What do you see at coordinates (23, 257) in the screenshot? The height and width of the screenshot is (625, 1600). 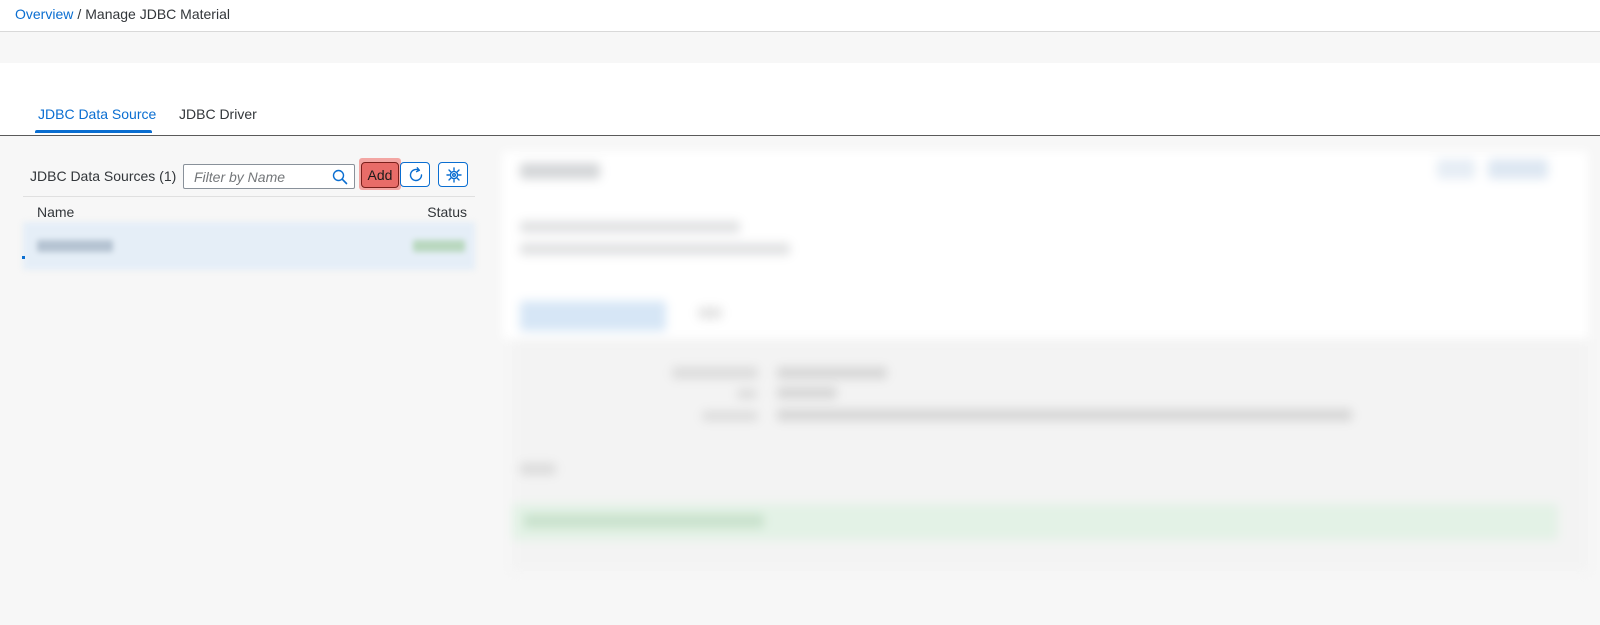 I see `selected-row-indicator` at bounding box center [23, 257].